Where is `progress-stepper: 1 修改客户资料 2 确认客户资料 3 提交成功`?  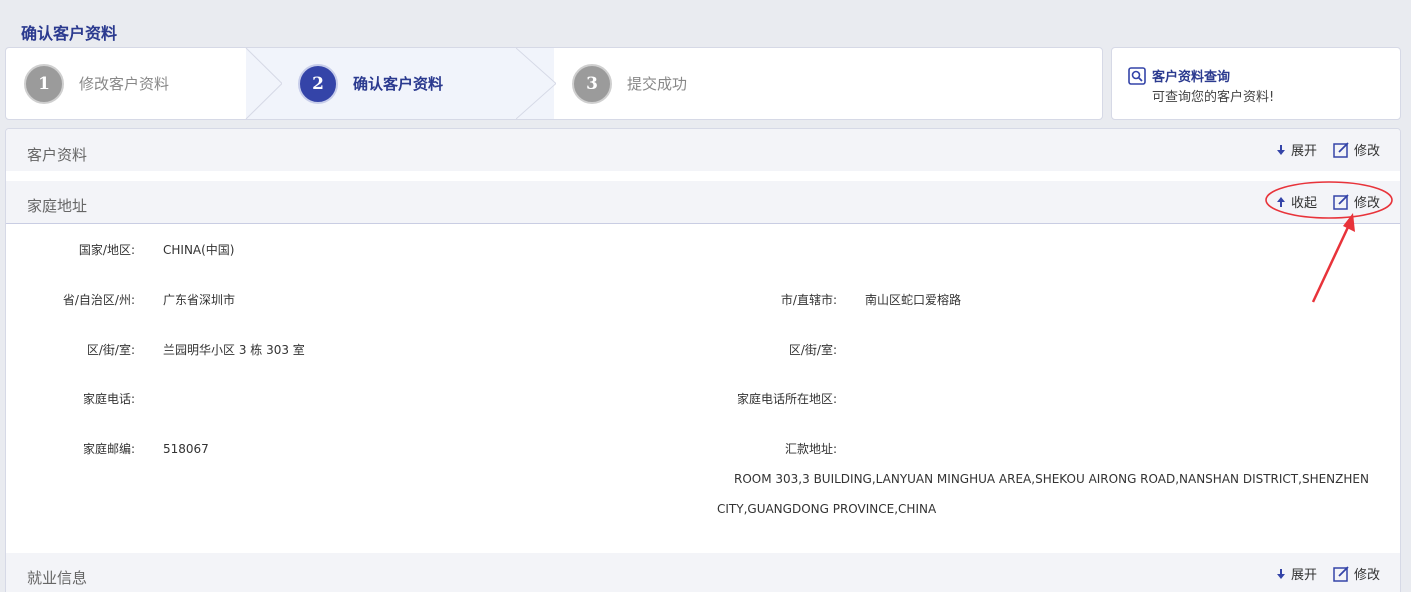 progress-stepper: 1 修改客户资料 2 确认客户资料 3 提交成功 is located at coordinates (554, 83).